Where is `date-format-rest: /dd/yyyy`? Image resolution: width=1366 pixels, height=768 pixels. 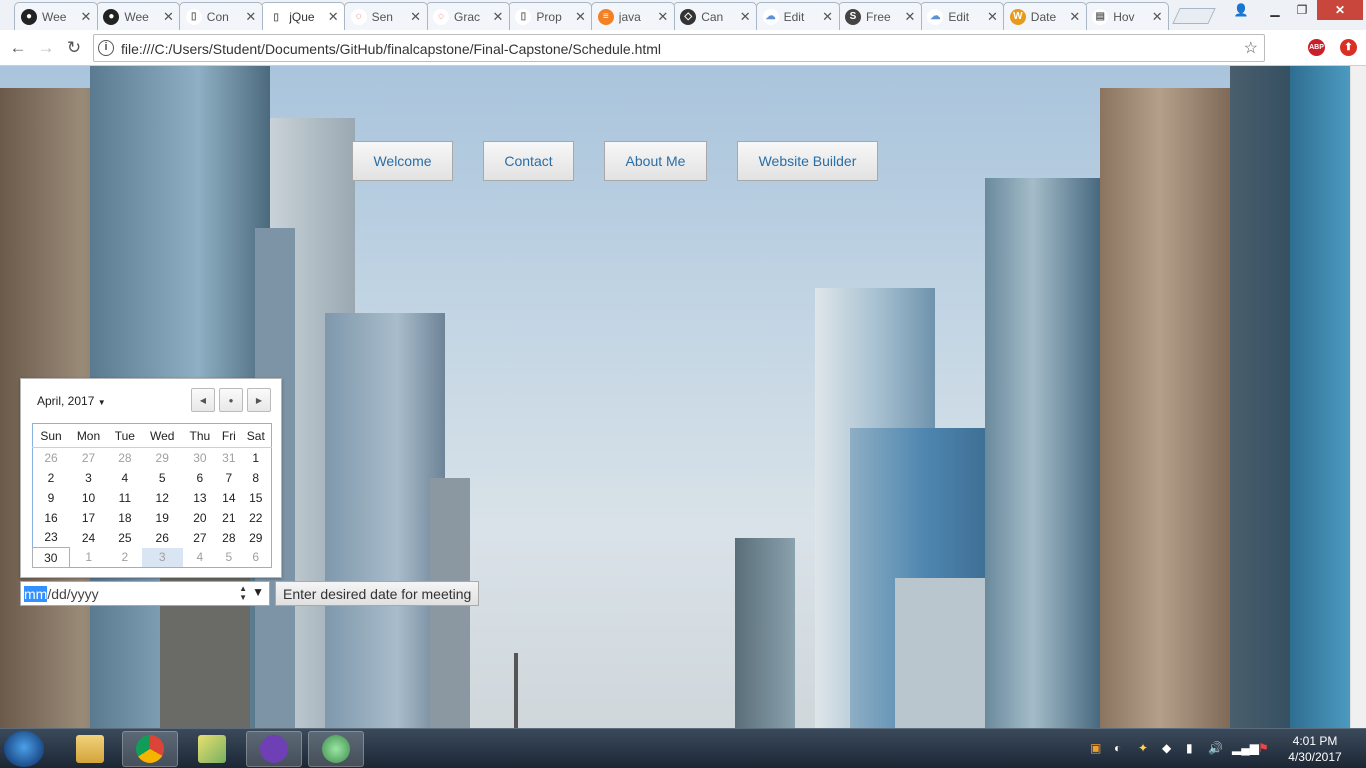
date-format-rest: /dd/yyyy is located at coordinates (72, 594).